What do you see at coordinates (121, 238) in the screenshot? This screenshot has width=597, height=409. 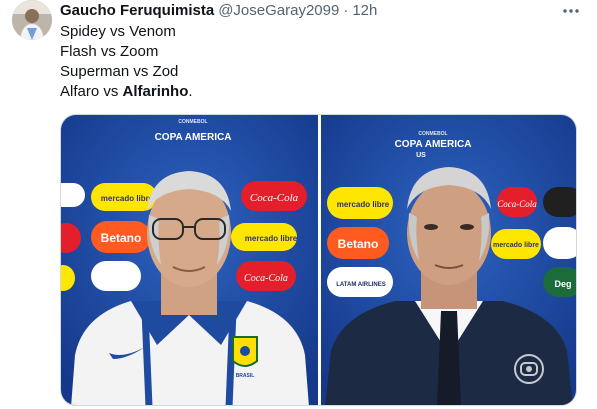 I see `sponsor-label-l5: Betano` at bounding box center [121, 238].